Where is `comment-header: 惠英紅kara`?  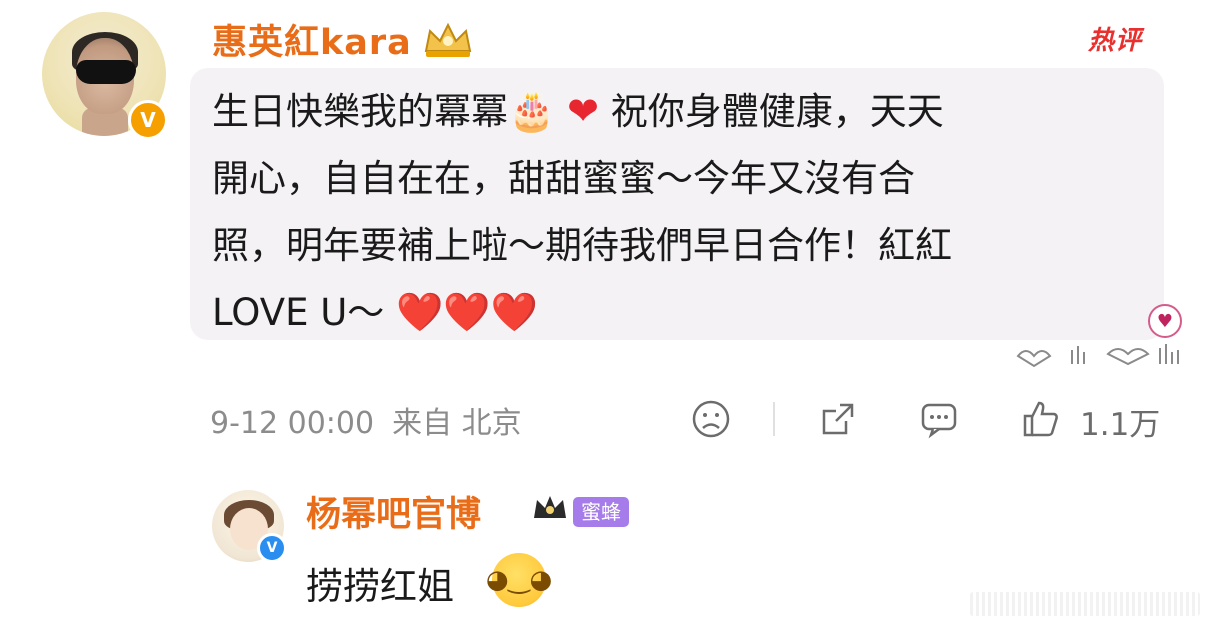 comment-header: 惠英紅kara is located at coordinates (343, 39).